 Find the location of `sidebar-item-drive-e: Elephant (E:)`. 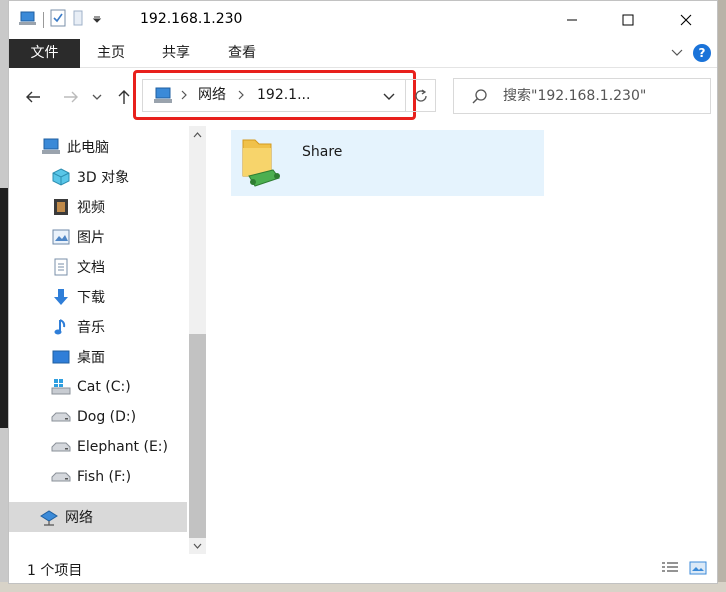

sidebar-item-drive-e: Elephant (E:) is located at coordinates (98, 447).